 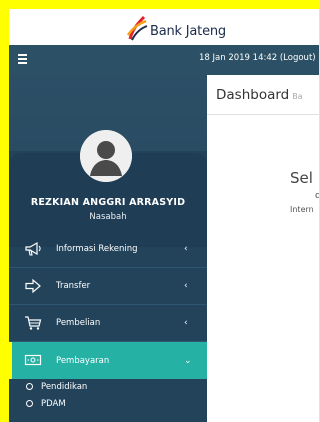 I want to click on submenu-item-pdam: PDAM, so click(x=108, y=403).